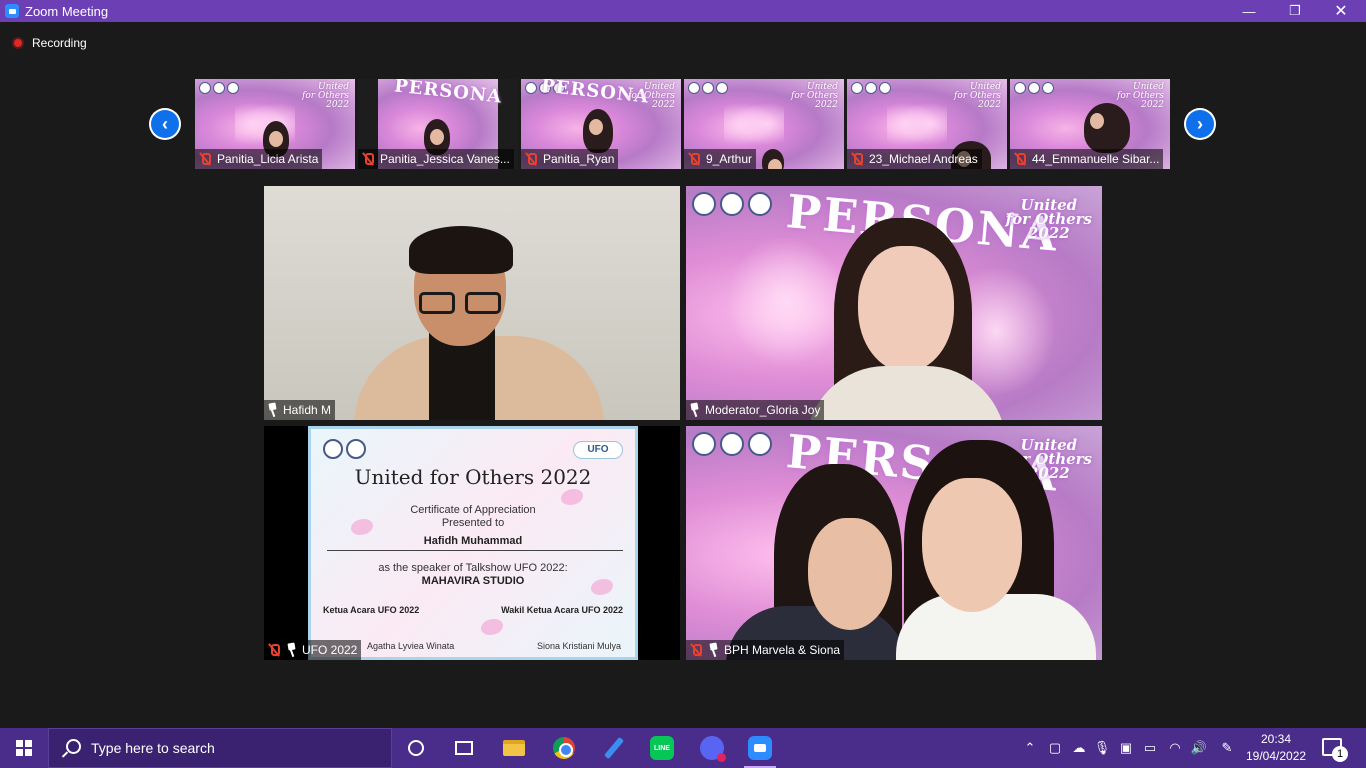 The image size is (1366, 768). I want to click on recording-icon, so click(18, 43).